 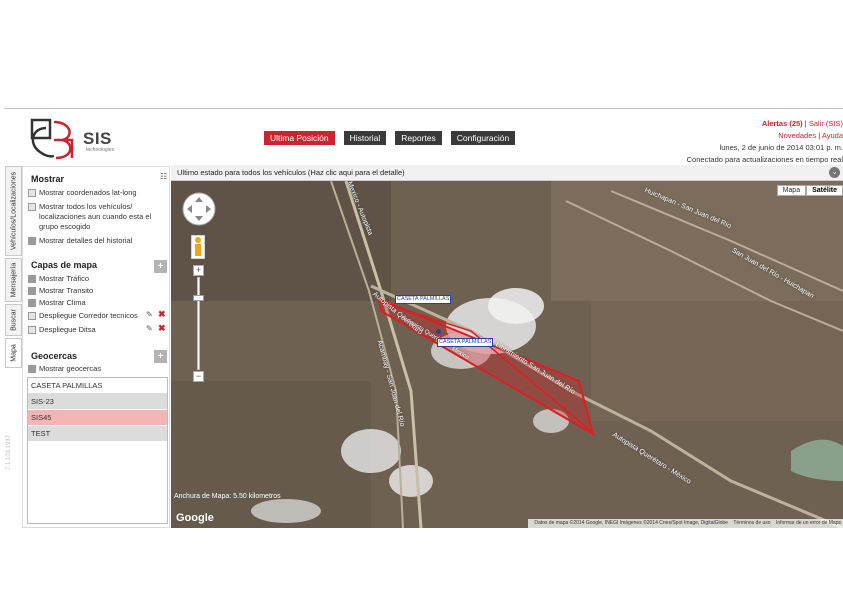 I want to click on logo-text: SIS, so click(x=97, y=138).